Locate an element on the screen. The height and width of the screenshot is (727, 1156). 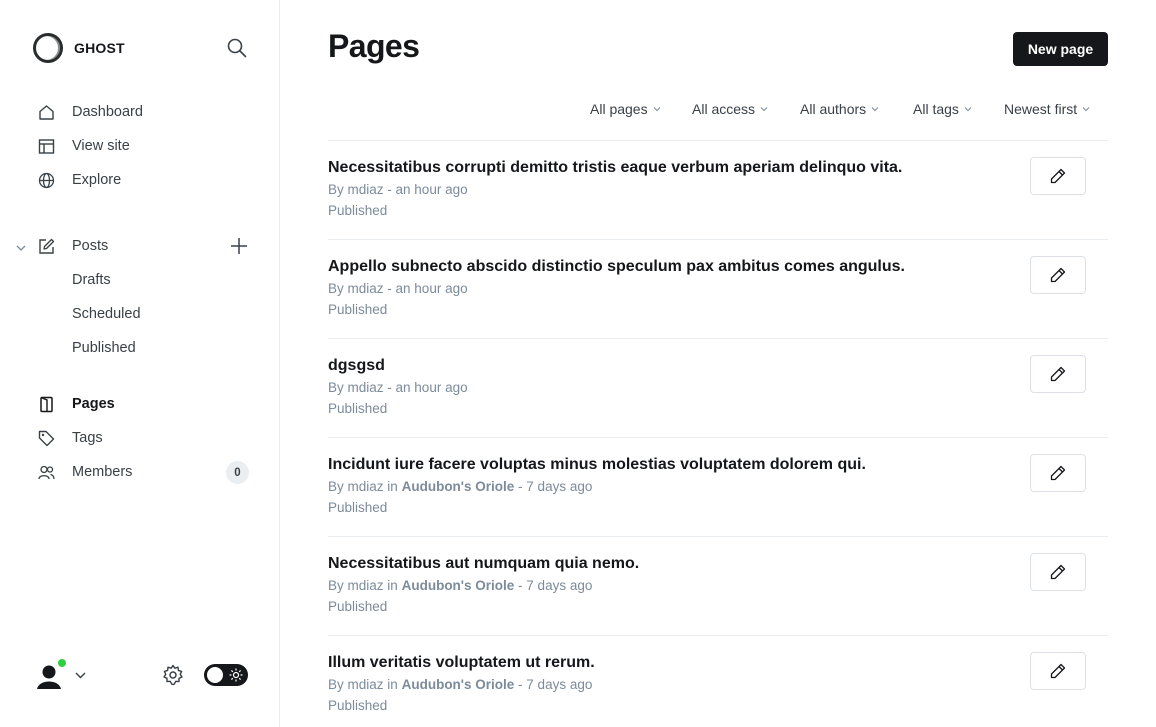
sidebar-footer is located at coordinates (139, 675).